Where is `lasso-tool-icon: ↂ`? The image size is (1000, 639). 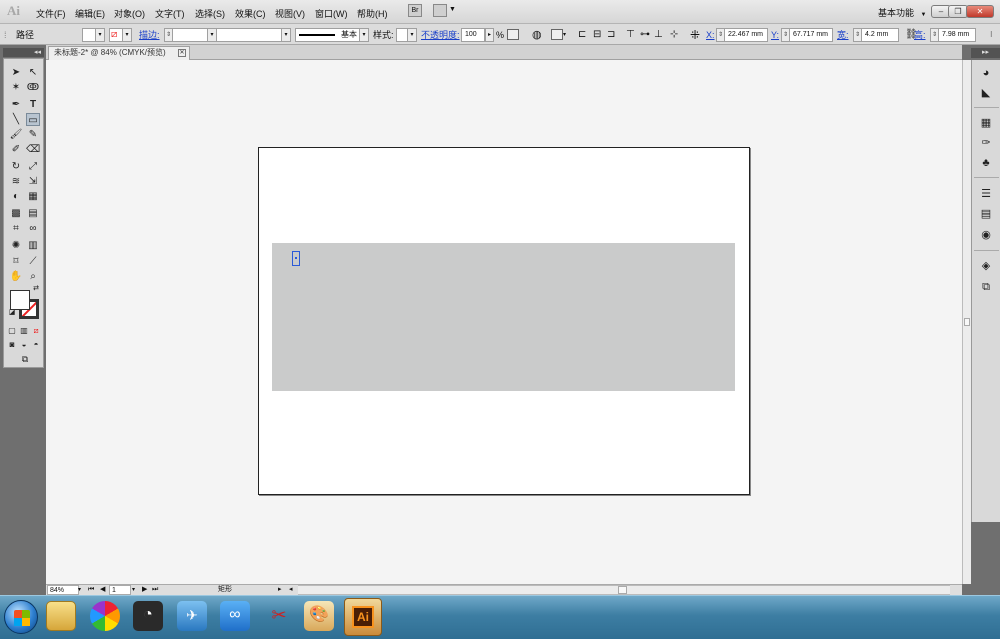
lasso-tool-icon: ↂ is located at coordinates (33, 87).